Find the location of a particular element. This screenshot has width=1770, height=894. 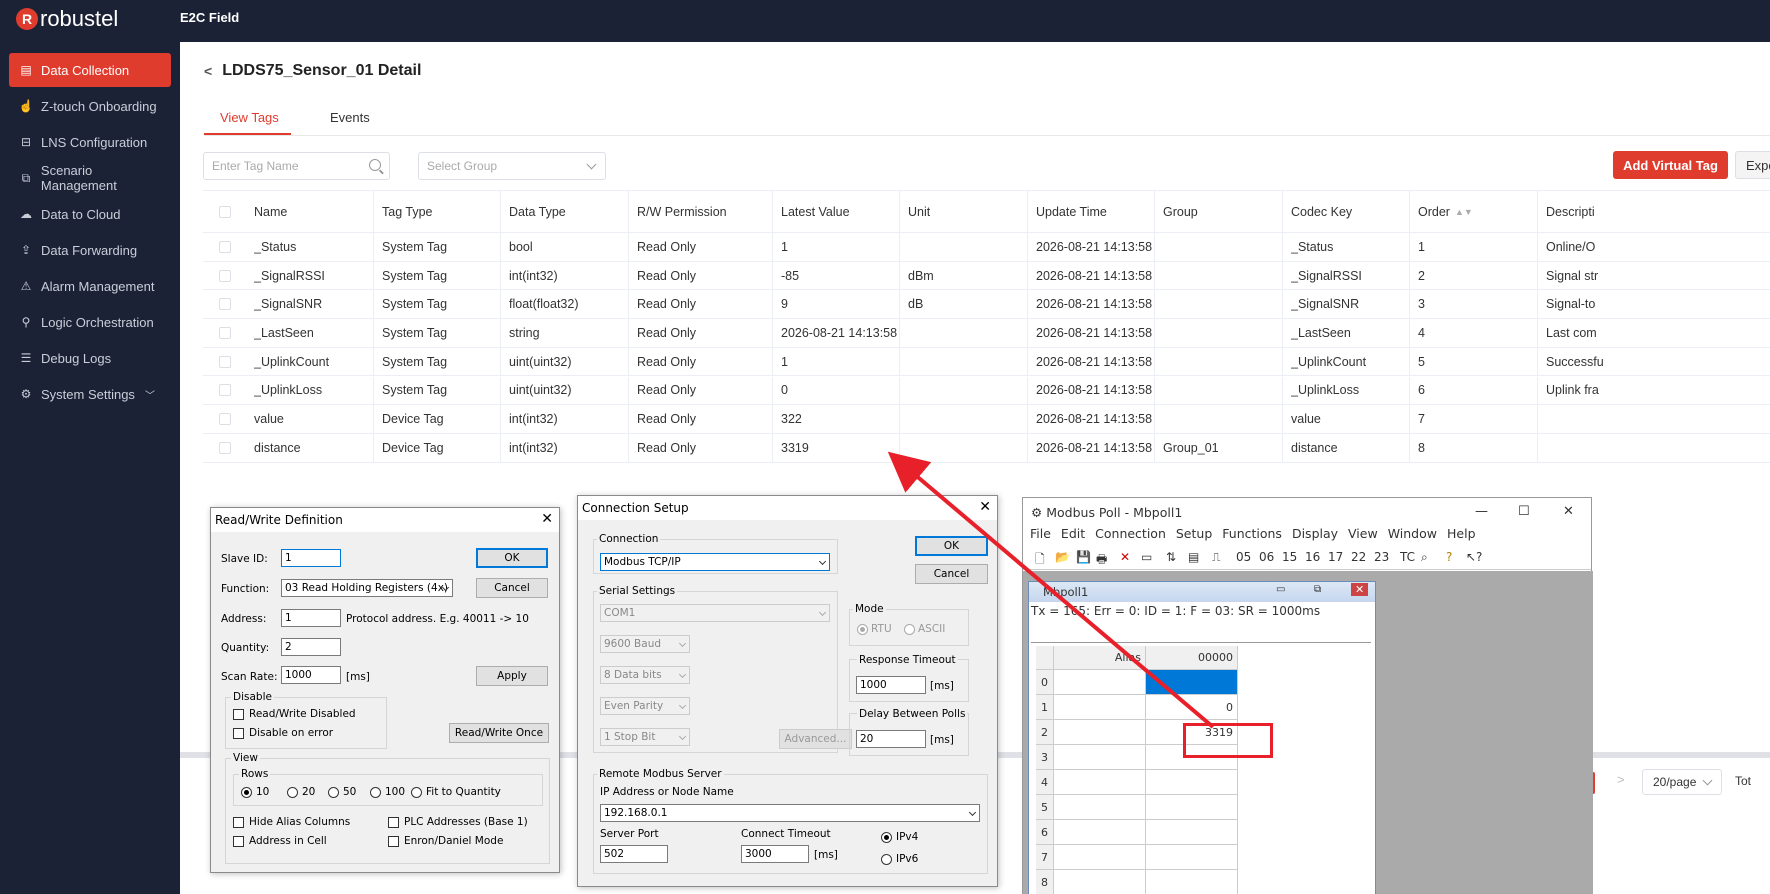

page-size-select: 20/page is located at coordinates (1682, 782).